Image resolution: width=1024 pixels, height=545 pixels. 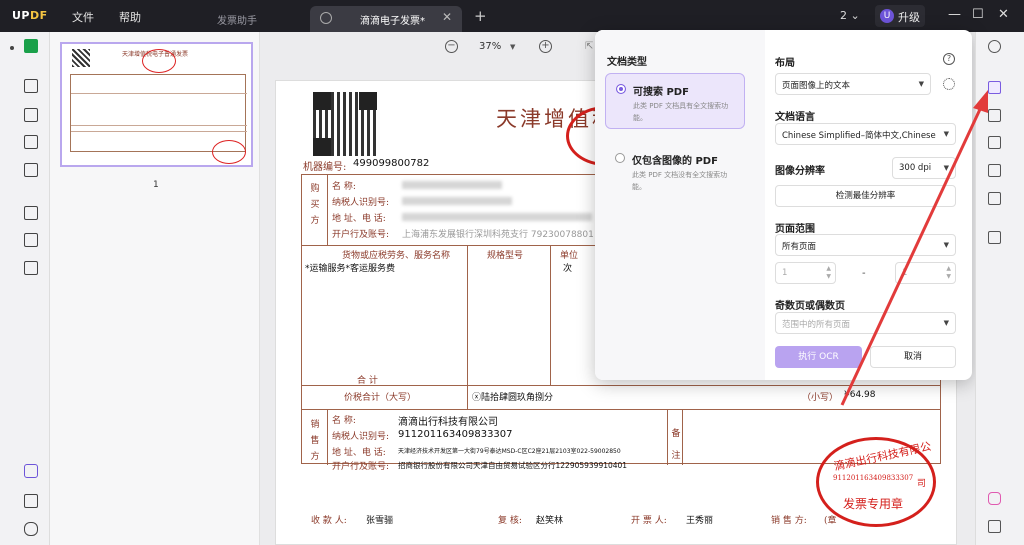 What do you see at coordinates (451, 46) in the screenshot?
I see `zoom-out-button: −` at bounding box center [451, 46].